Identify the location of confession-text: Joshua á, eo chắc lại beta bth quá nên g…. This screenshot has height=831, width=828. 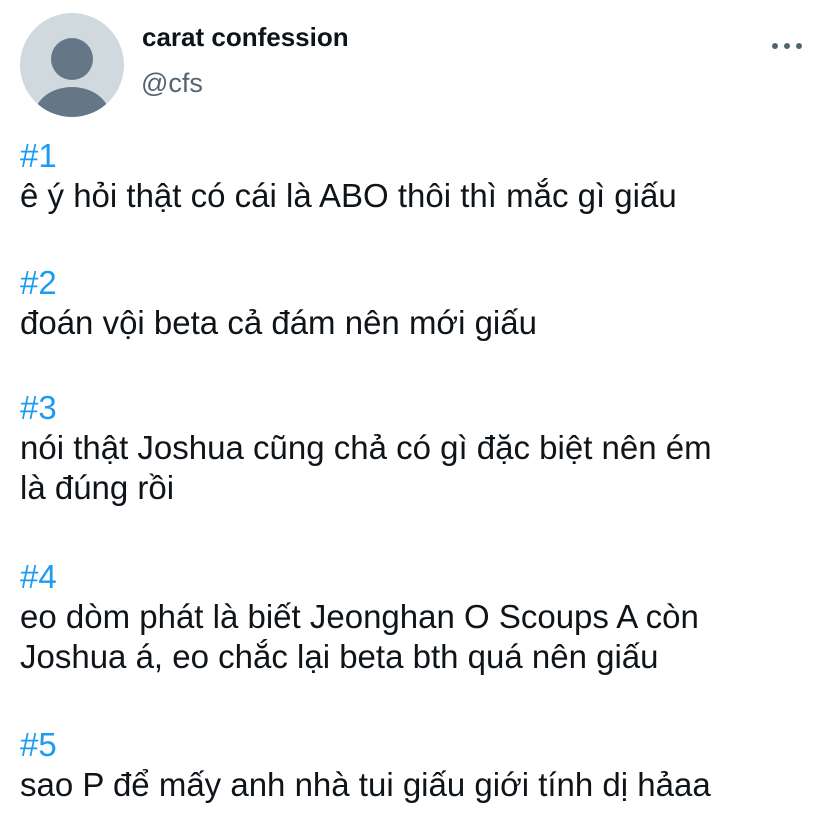
(339, 656).